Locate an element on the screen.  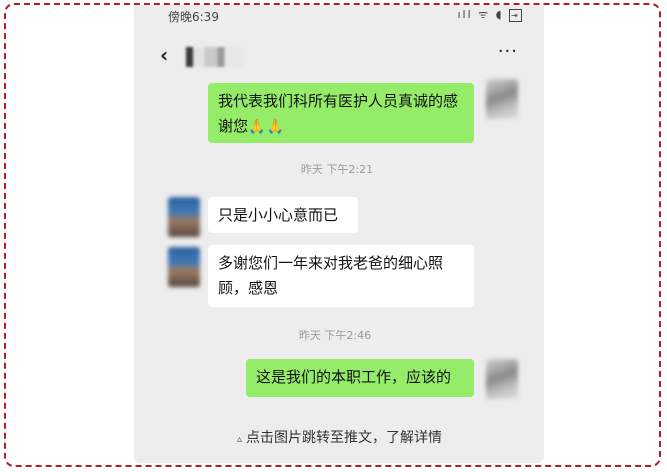
article-caption: ▵ 点击图片跳转至推文，了解详情 is located at coordinates (332, 437).